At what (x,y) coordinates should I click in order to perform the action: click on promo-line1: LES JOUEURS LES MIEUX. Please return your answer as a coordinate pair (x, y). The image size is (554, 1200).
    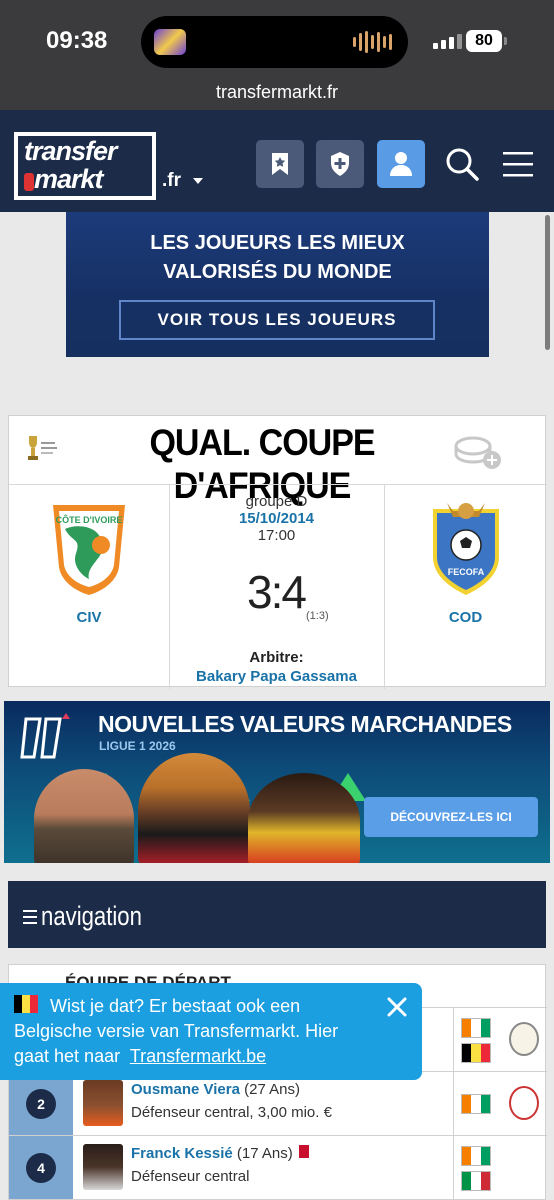
    Looking at the image, I should click on (277, 243).